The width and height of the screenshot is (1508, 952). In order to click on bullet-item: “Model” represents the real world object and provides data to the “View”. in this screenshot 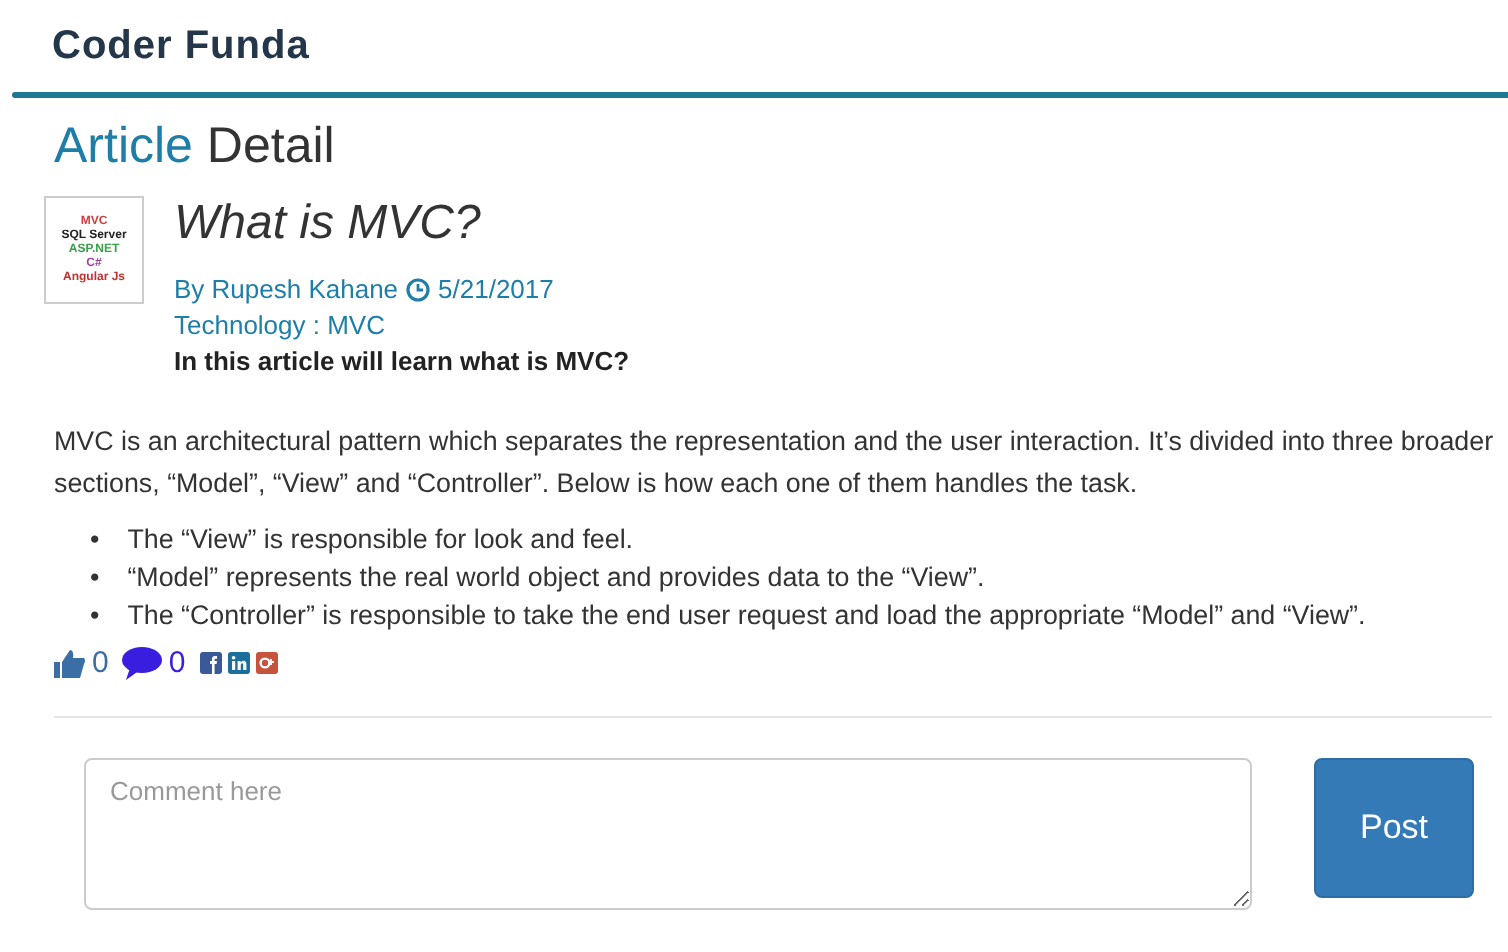, I will do `click(556, 578)`.